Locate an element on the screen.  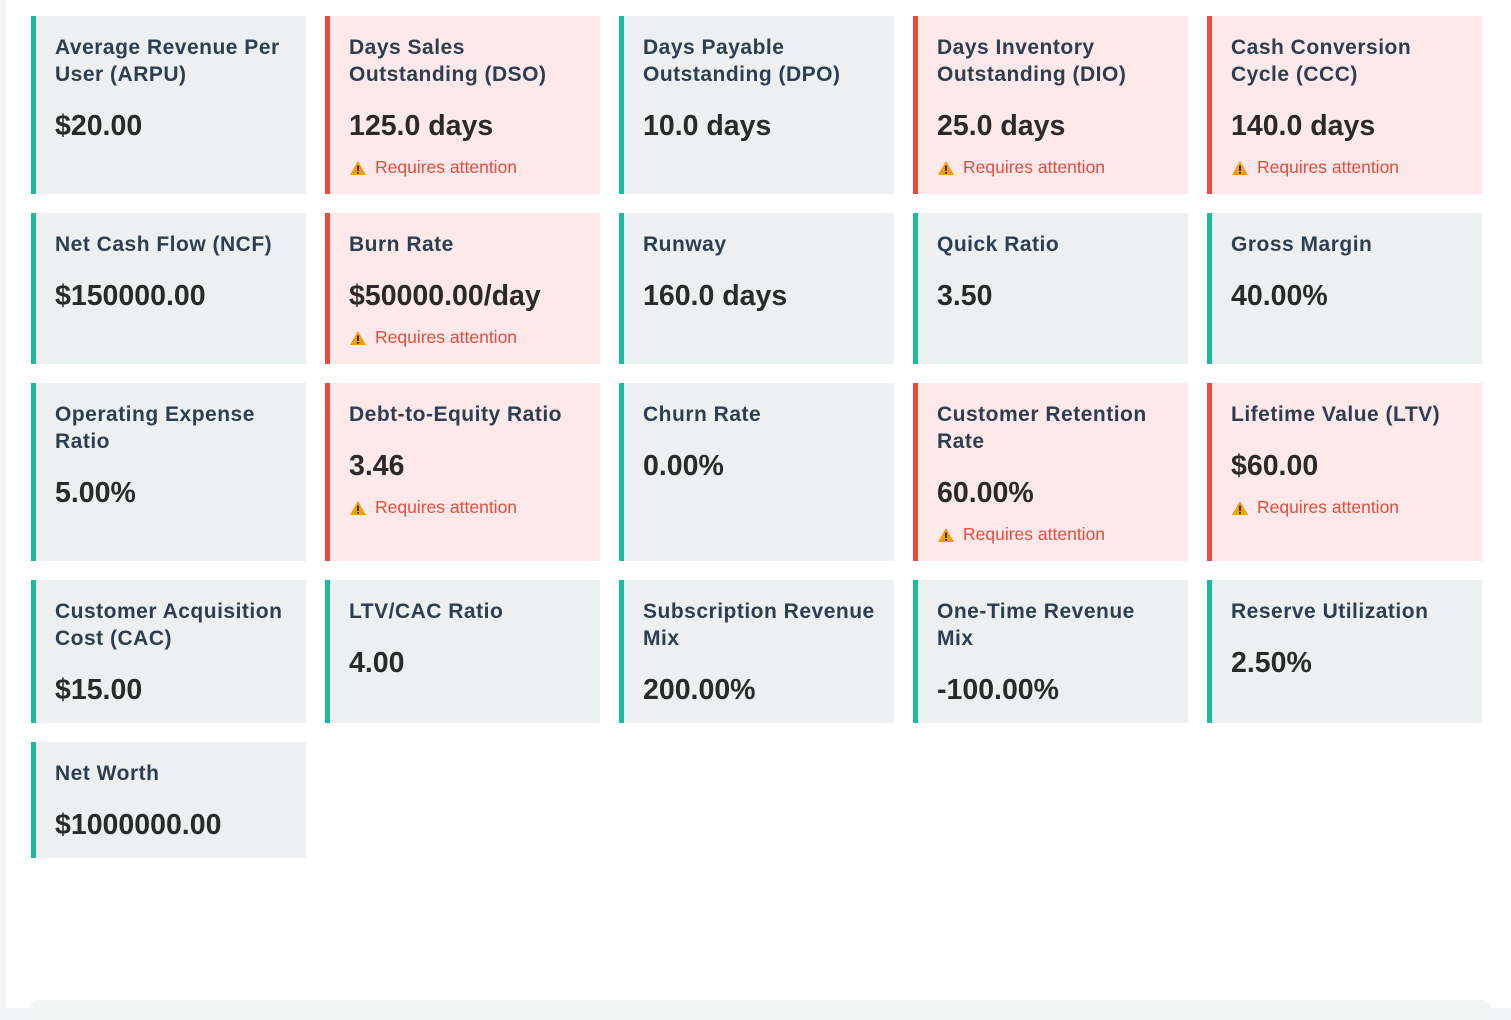
metric-title: Days Payable Outstanding (DPO) is located at coordinates (742, 61).